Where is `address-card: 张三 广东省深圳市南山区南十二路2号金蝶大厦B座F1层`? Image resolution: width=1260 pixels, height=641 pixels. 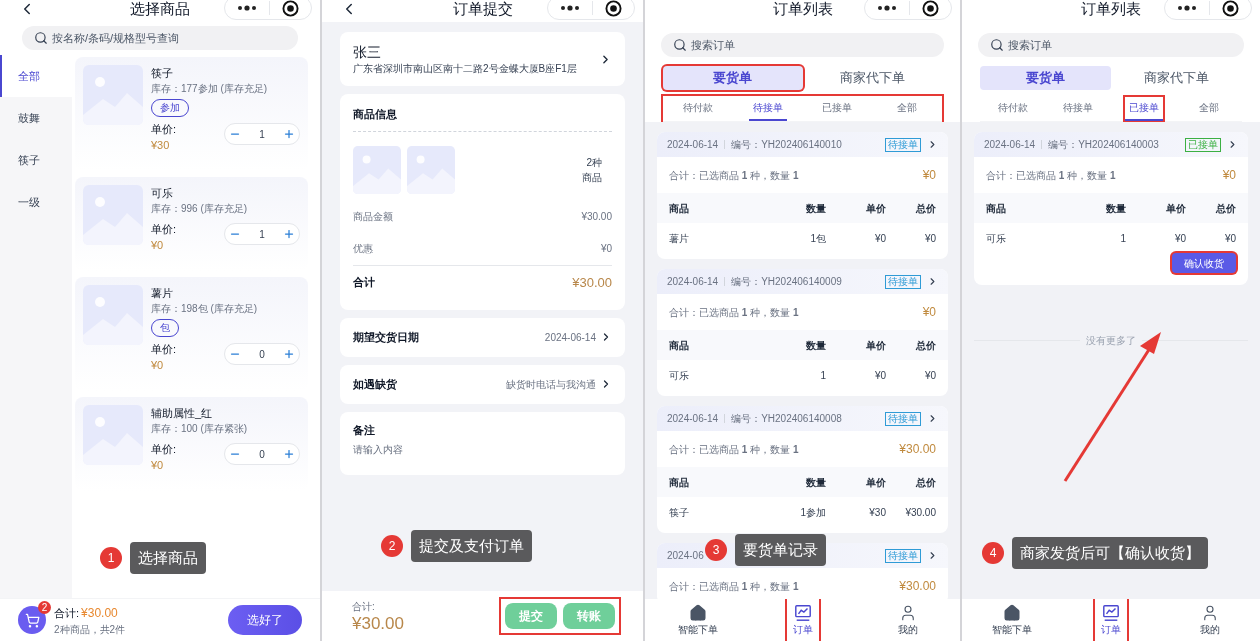 address-card: 张三 广东省深圳市南山区南十二路2号金蝶大厦B座F1层 is located at coordinates (482, 59).